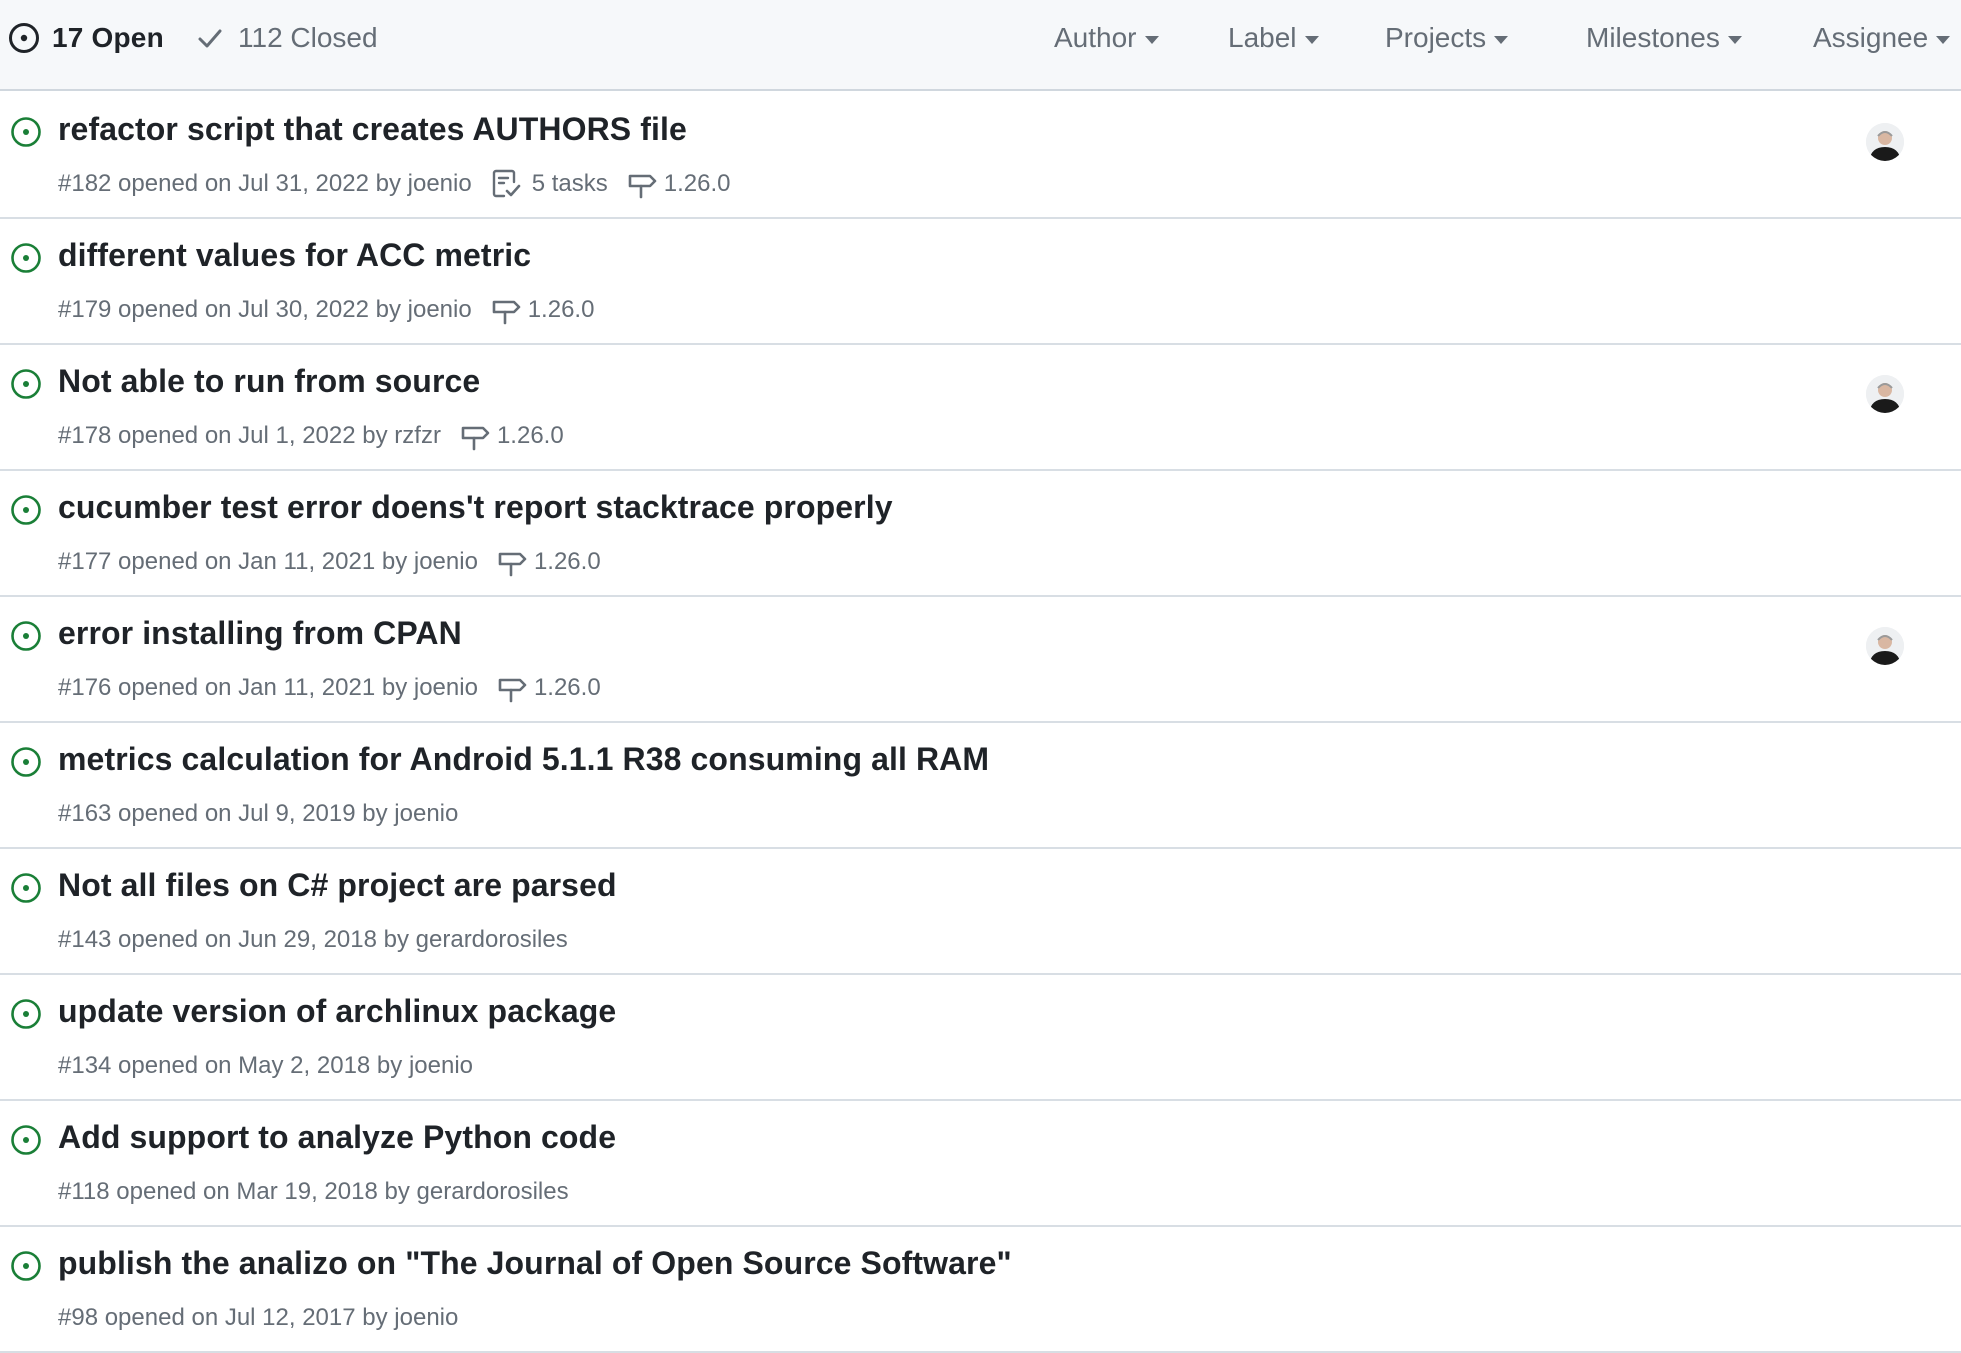  I want to click on author-filter-dropdown: Author, so click(1106, 38).